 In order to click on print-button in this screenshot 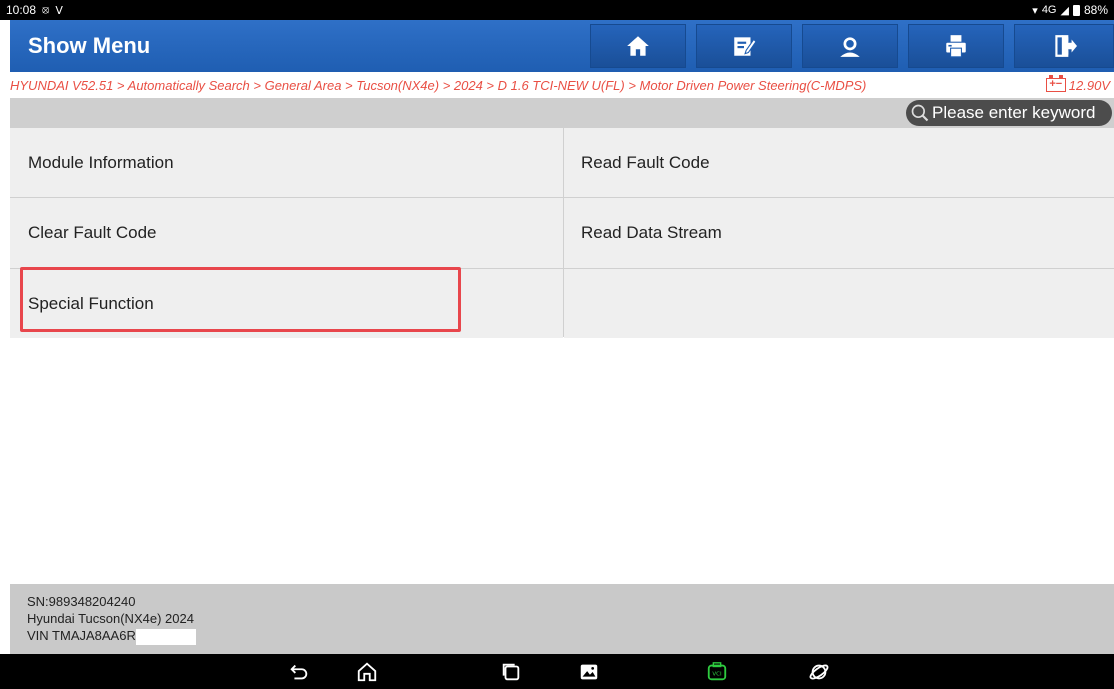, I will do `click(956, 46)`.